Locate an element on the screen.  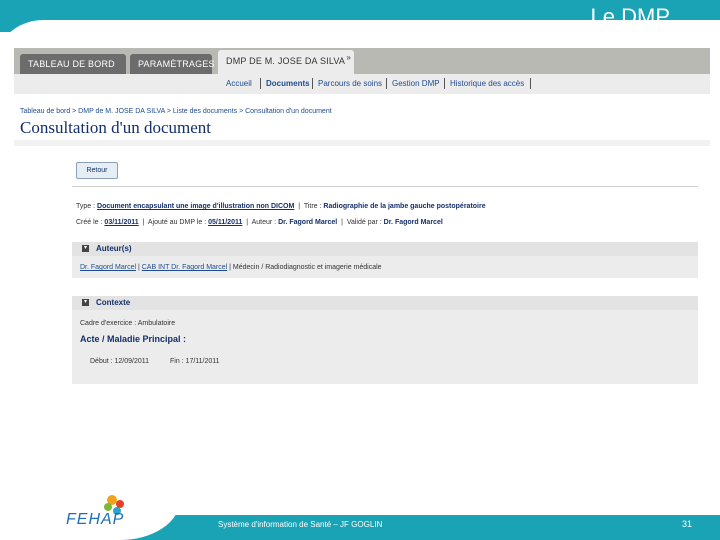
subnav-parcours: Parcours de soins is located at coordinates (350, 83).